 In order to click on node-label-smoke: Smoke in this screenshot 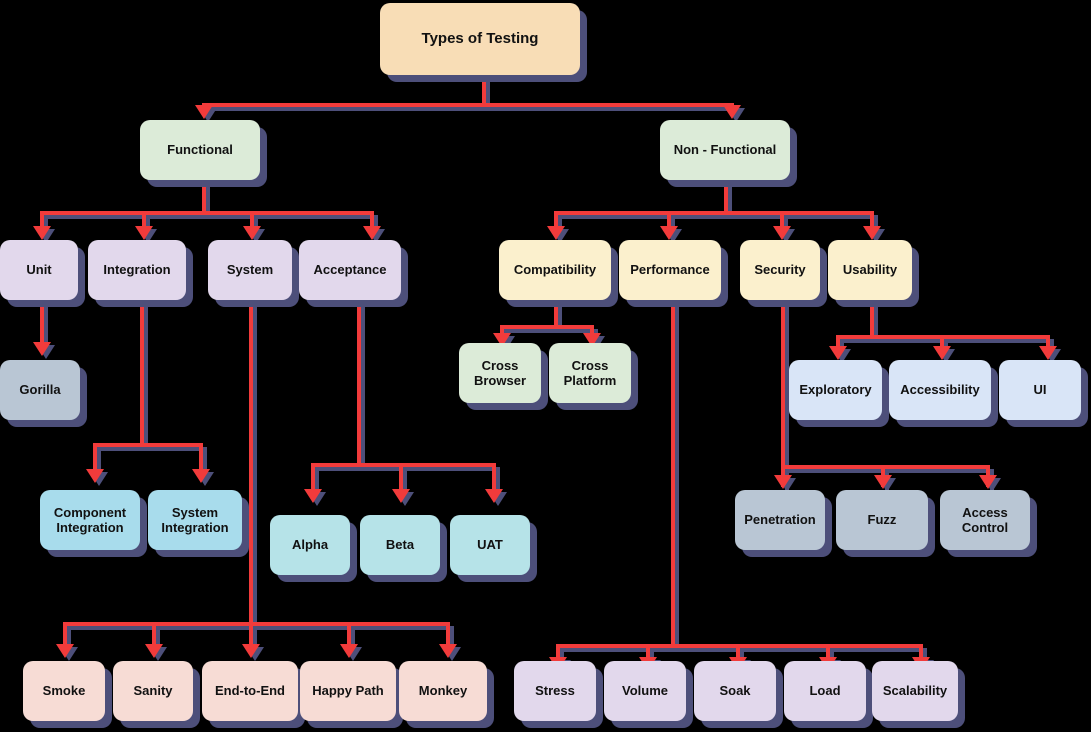, I will do `click(64, 691)`.